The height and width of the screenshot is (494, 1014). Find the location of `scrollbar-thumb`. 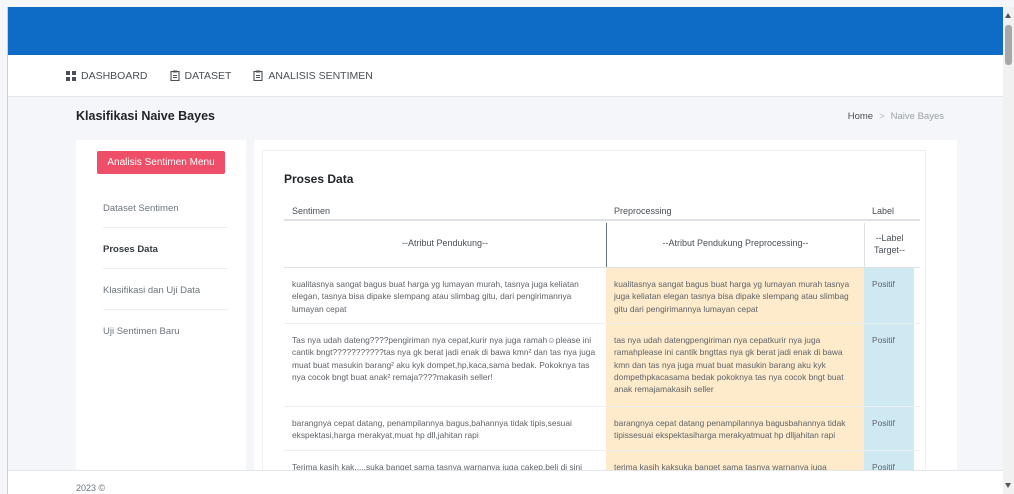

scrollbar-thumb is located at coordinates (1008, 45).